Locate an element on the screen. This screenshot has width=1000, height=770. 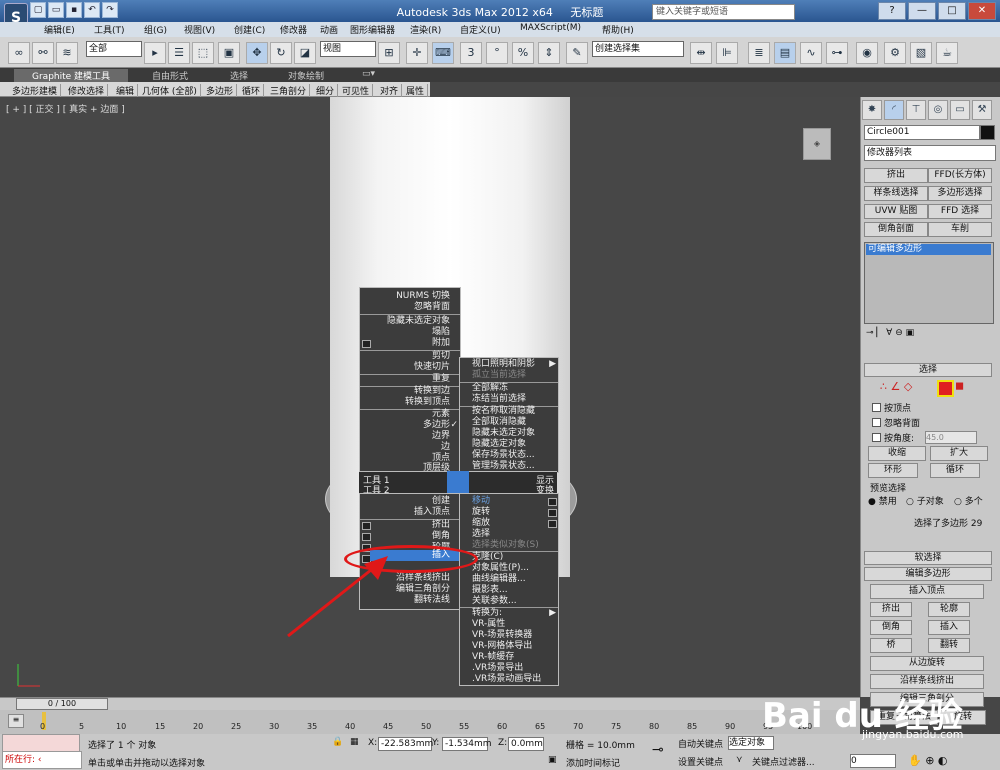
subobject-level-icons: ∴ ∠ ◇ is located at coordinates (896, 386).